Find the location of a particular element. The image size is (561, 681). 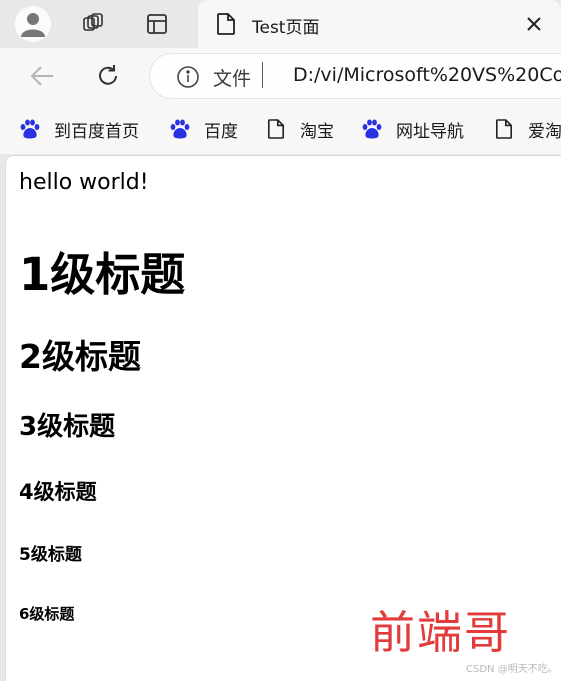

heading-5: 5级标题 is located at coordinates (50, 555).